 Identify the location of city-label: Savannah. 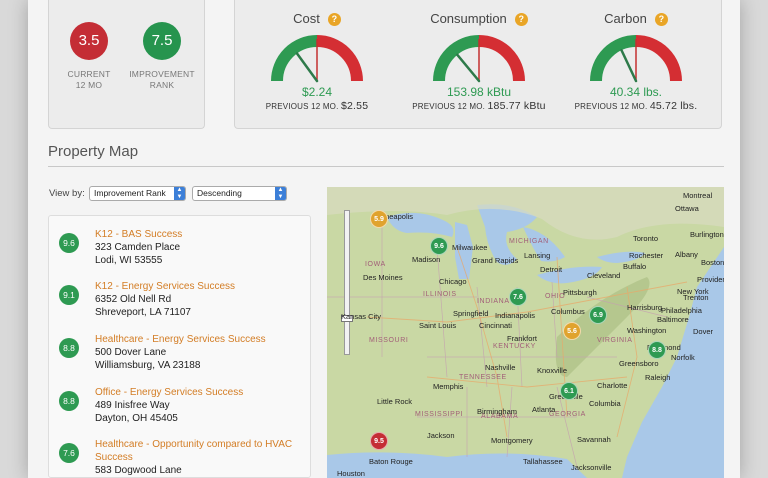
(594, 439).